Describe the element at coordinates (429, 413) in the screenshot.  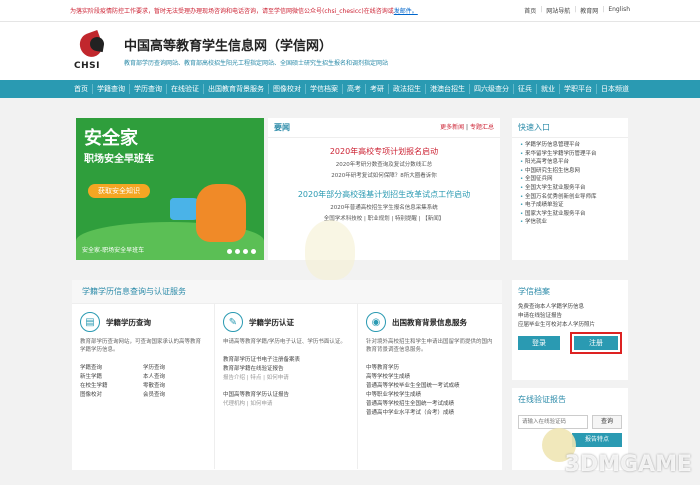
I see `link-highschool-scores: 普通高中学业水平考试（合考）成绩` at that location.